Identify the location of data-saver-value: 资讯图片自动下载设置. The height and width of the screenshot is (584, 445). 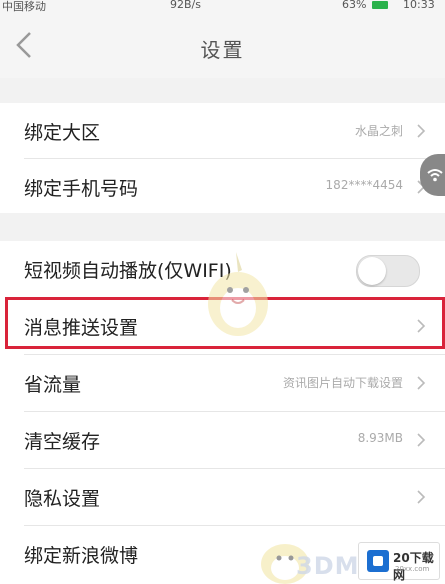
(342, 383).